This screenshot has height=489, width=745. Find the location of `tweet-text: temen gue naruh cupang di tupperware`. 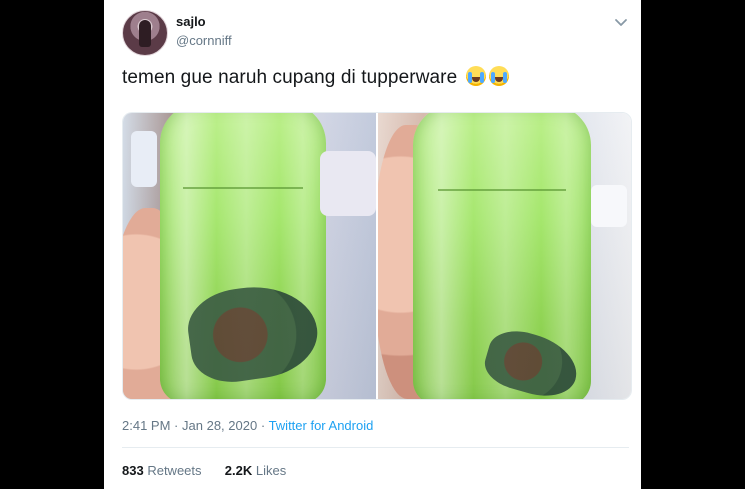

tweet-text: temen gue naruh cupang di tupperware is located at coordinates (315, 77).